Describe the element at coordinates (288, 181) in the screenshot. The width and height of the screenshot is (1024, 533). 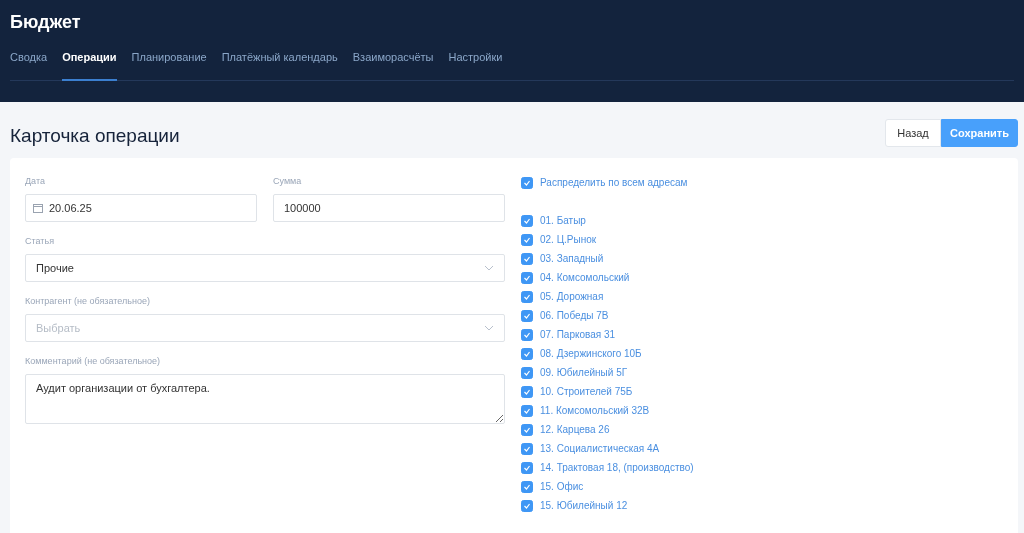
I see `field-label: Сумма` at that location.